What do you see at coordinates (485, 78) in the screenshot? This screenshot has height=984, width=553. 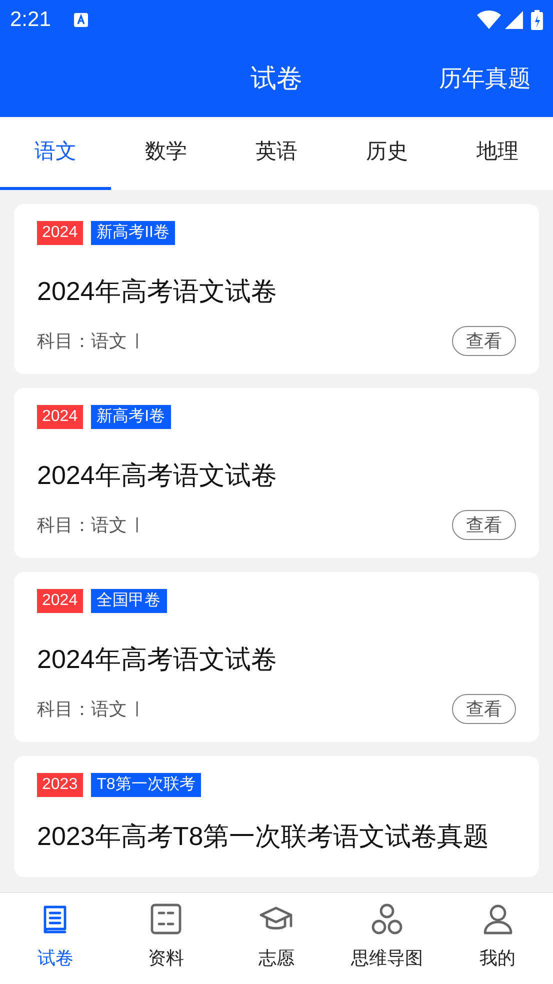 I see `past-exams-link: 历年真题` at bounding box center [485, 78].